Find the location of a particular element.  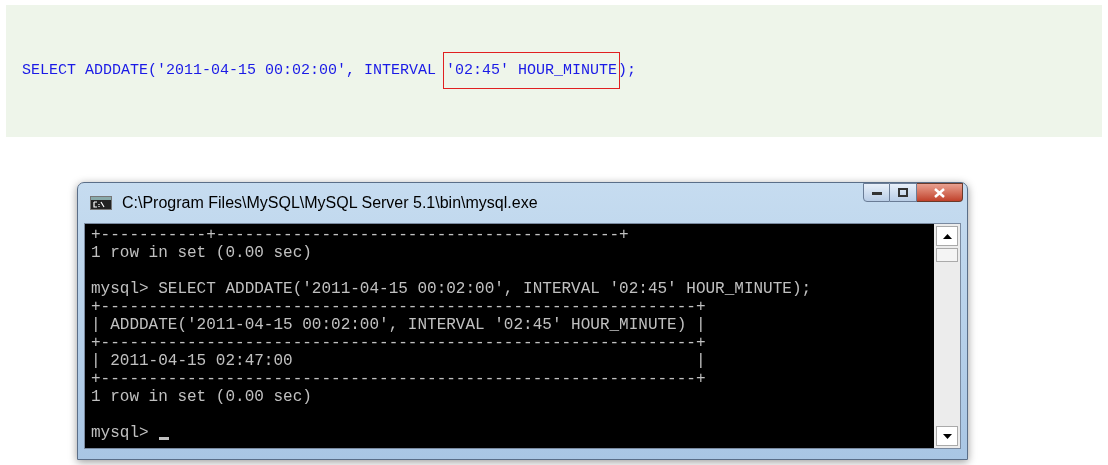

console-line: | ADDDATE('2011-04-15 00:02:00', INTERVAL '02:45' HOUR_MINUTE) | is located at coordinates (398, 325).